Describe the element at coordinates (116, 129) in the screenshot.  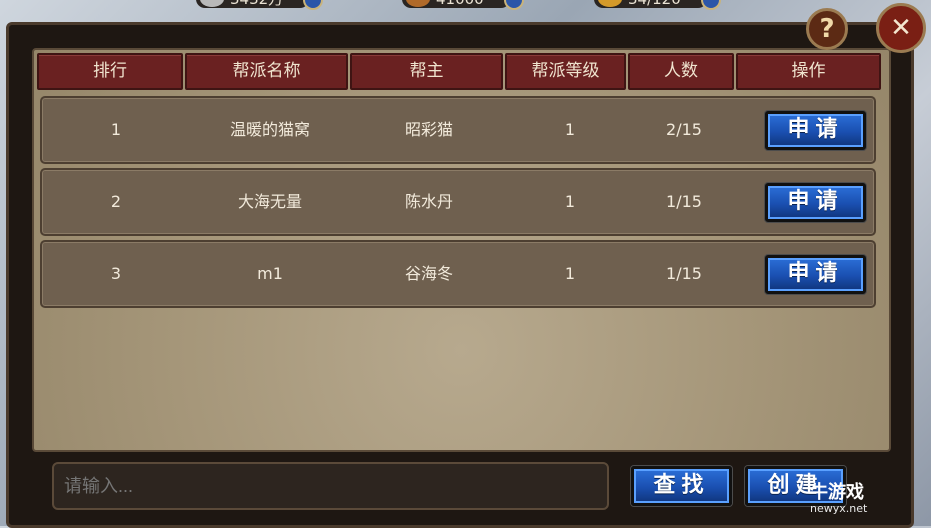
I see `rank-cell: 1` at that location.